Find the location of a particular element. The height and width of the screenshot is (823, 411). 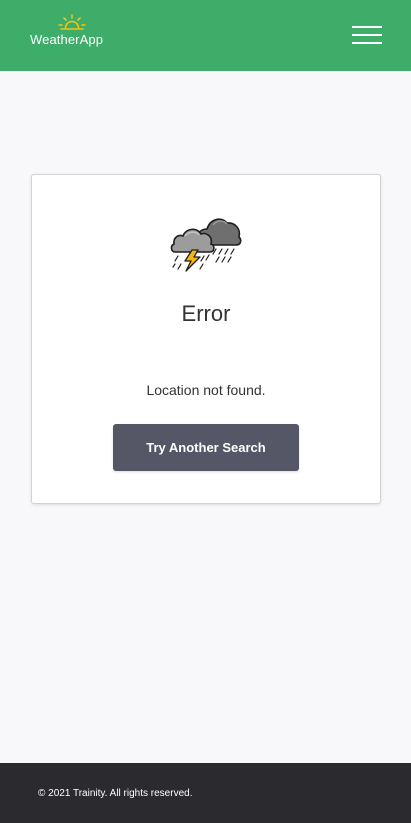

hamburger-menu-button is located at coordinates (367, 36).